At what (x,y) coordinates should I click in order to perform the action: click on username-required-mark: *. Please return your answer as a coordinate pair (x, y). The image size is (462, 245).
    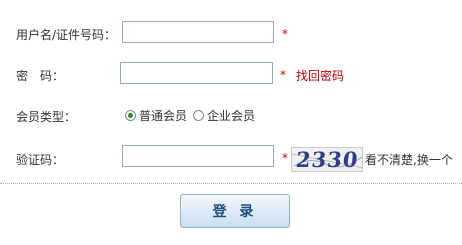
    Looking at the image, I should click on (285, 34).